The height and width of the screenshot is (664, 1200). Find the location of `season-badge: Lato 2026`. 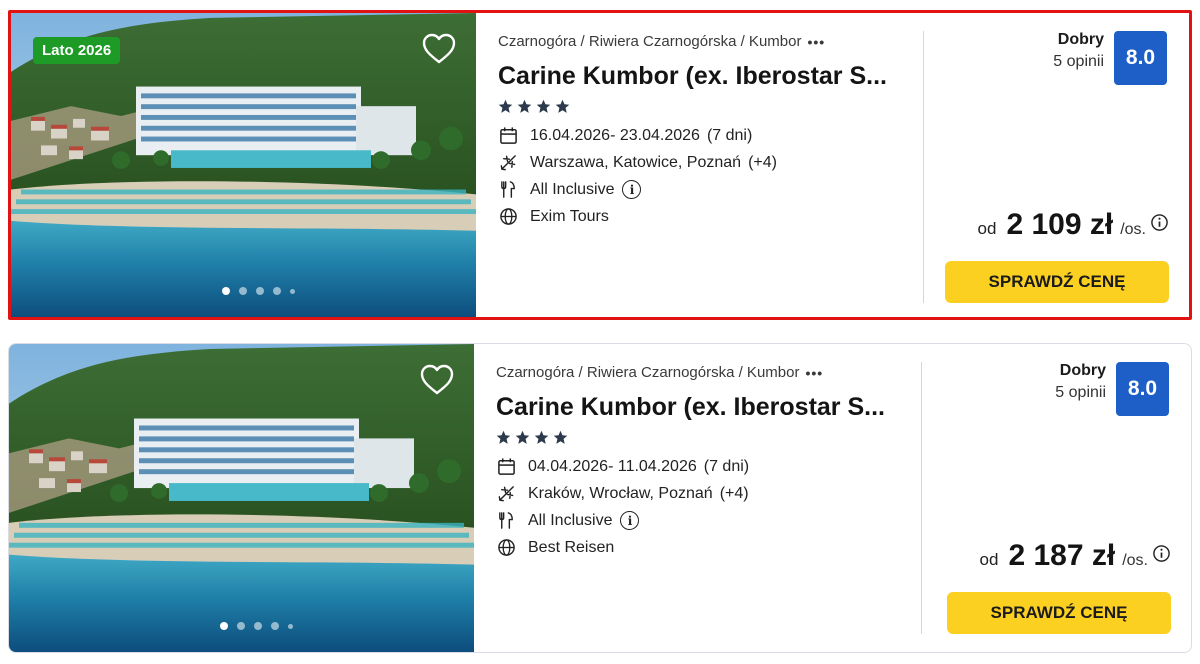

season-badge: Lato 2026 is located at coordinates (77, 50).